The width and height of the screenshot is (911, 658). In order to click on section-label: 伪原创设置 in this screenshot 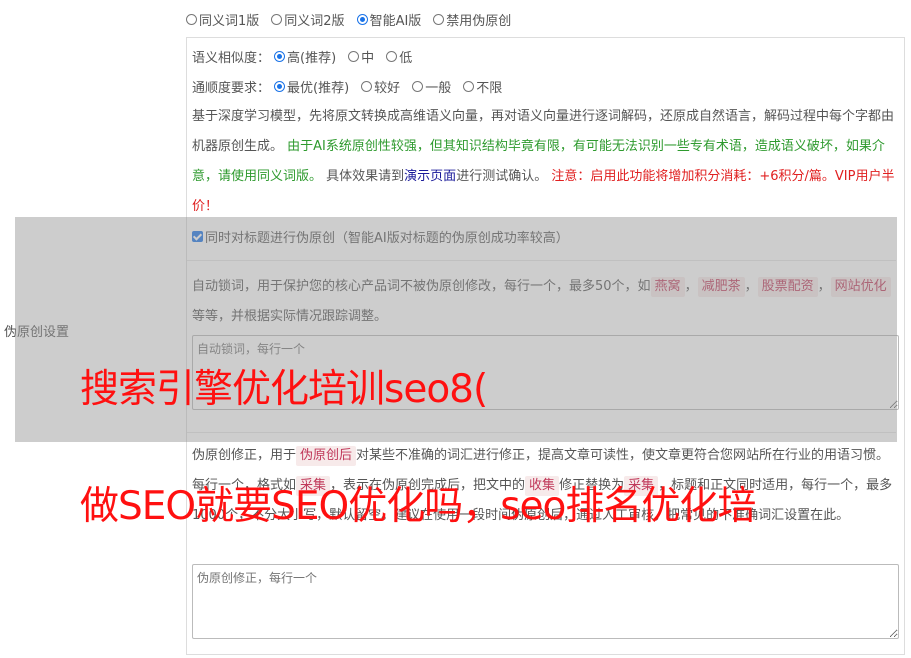, I will do `click(37, 332)`.